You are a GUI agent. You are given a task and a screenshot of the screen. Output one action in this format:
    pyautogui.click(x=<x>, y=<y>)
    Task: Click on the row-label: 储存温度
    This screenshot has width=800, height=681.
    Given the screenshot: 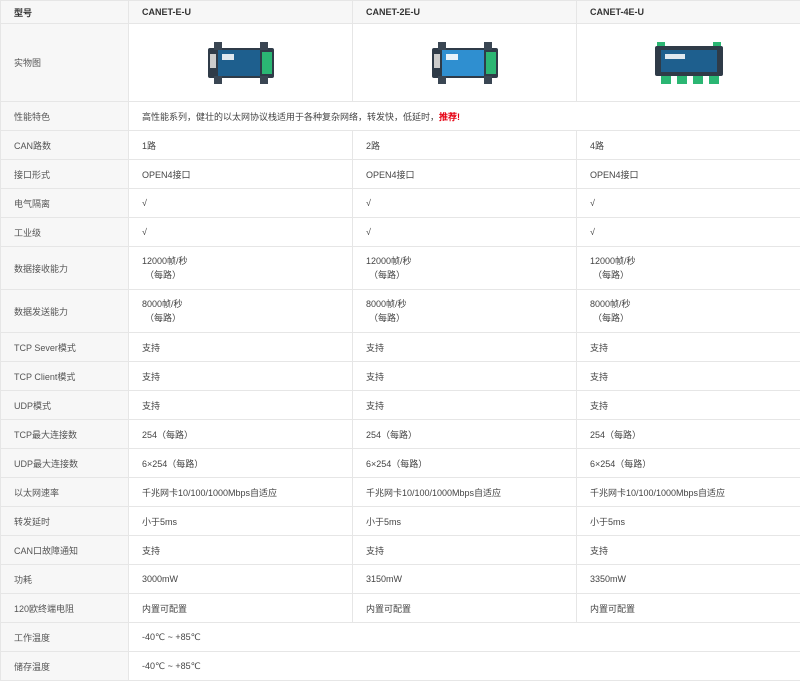 What is the action you would take?
    pyautogui.click(x=65, y=666)
    